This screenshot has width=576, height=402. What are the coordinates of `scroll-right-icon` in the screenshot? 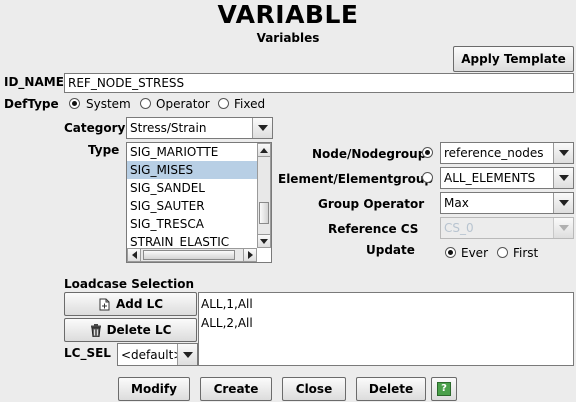 It's located at (250, 255).